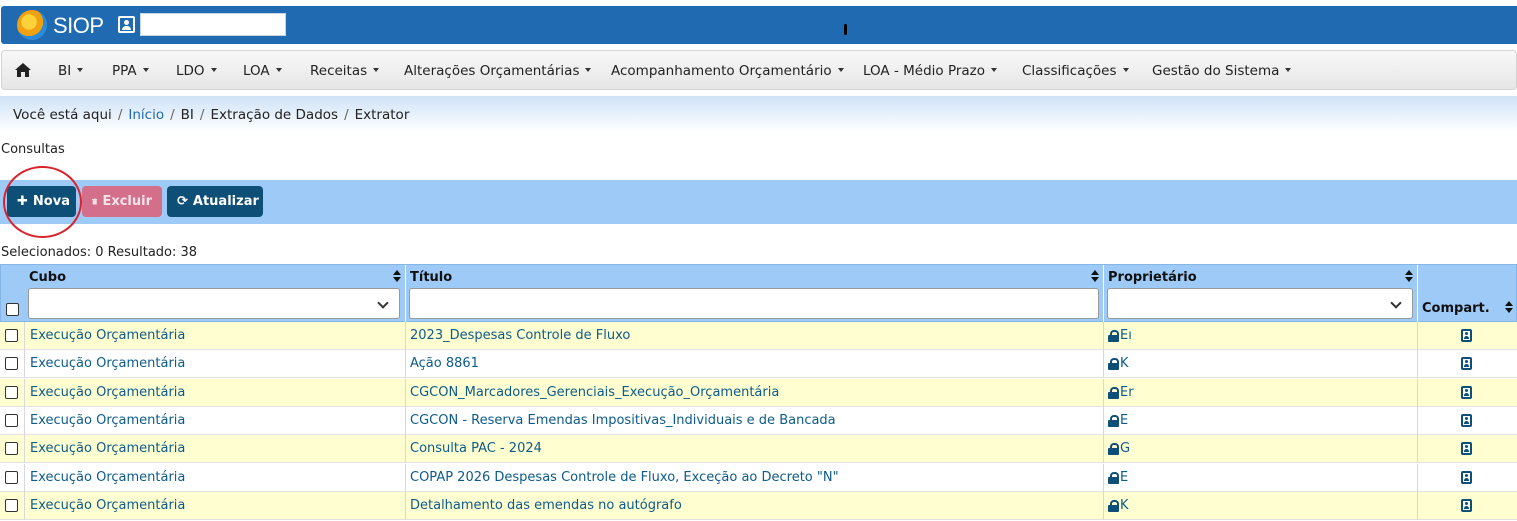 This screenshot has width=1517, height=521. I want to click on atualizar-button: ⟳ Atualizar, so click(215, 201).